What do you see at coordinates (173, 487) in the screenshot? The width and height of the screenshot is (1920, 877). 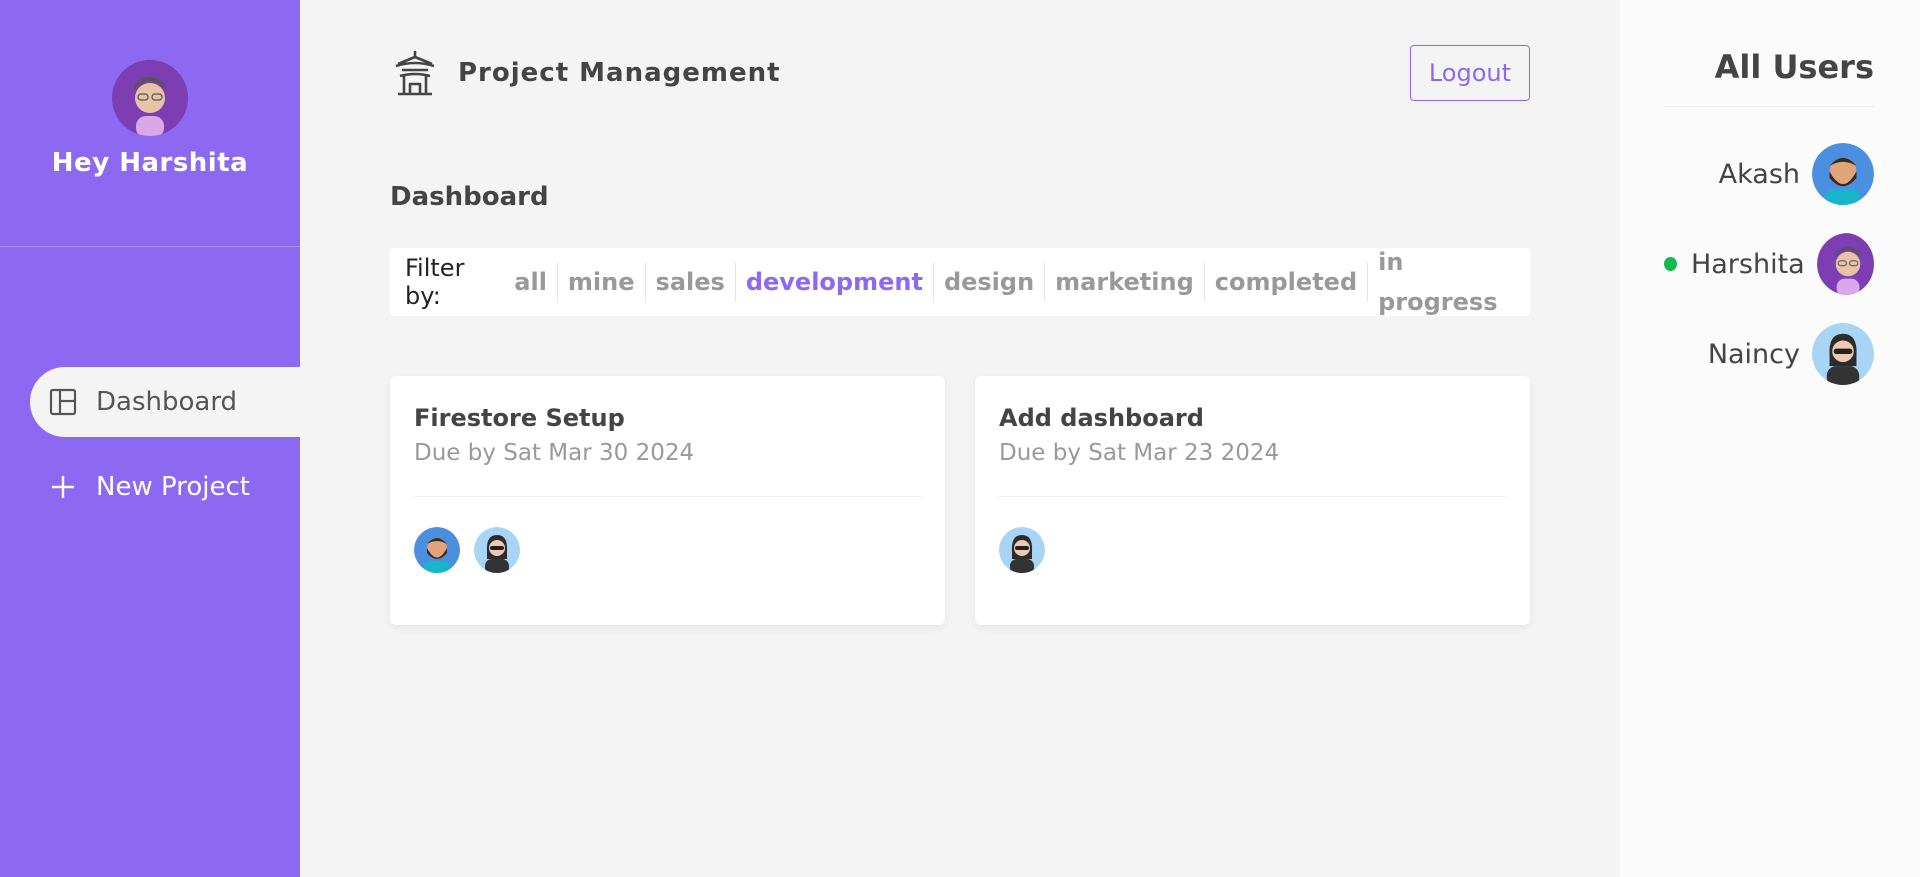 I see `sidebar-item-label: New Project` at bounding box center [173, 487].